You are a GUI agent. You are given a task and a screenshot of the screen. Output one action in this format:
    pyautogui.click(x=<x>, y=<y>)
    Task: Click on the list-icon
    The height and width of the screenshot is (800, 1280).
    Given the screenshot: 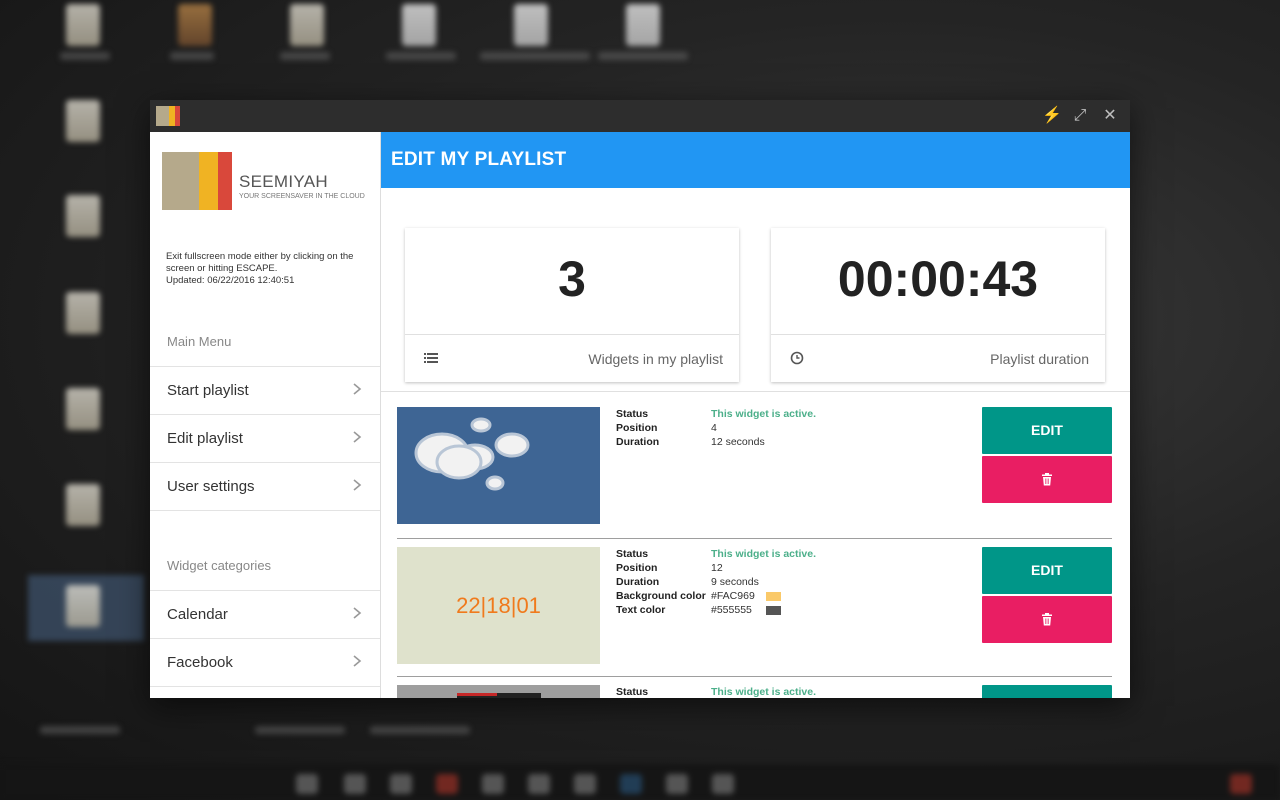 What is the action you would take?
    pyautogui.click(x=431, y=358)
    